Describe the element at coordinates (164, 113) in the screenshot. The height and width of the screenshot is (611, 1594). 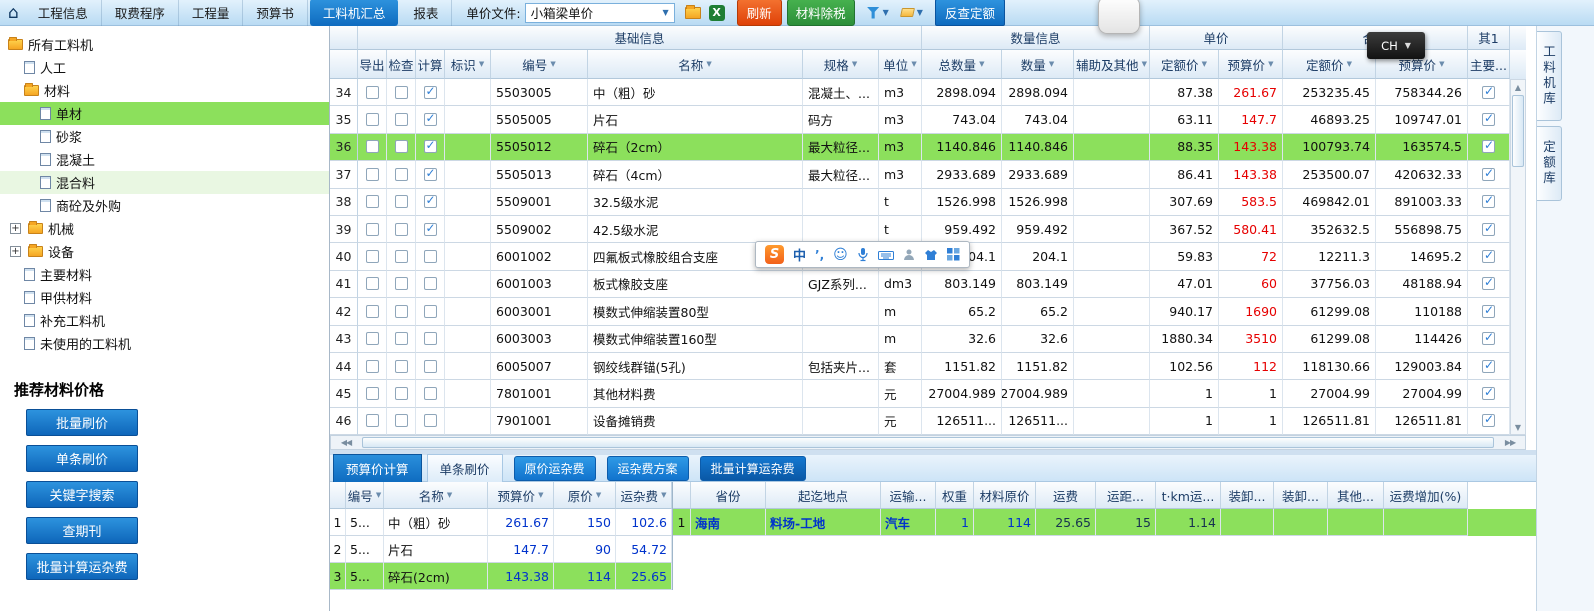
I see `tree-item-3: 单材` at that location.